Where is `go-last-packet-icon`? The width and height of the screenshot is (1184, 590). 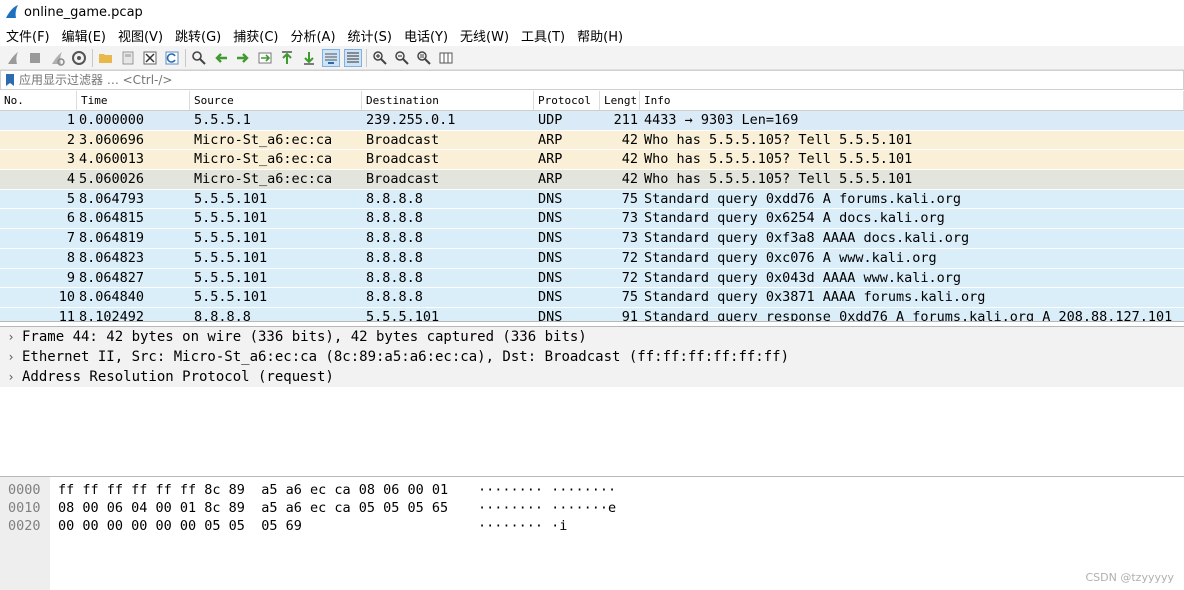
go-last-packet-icon is located at coordinates (309, 58).